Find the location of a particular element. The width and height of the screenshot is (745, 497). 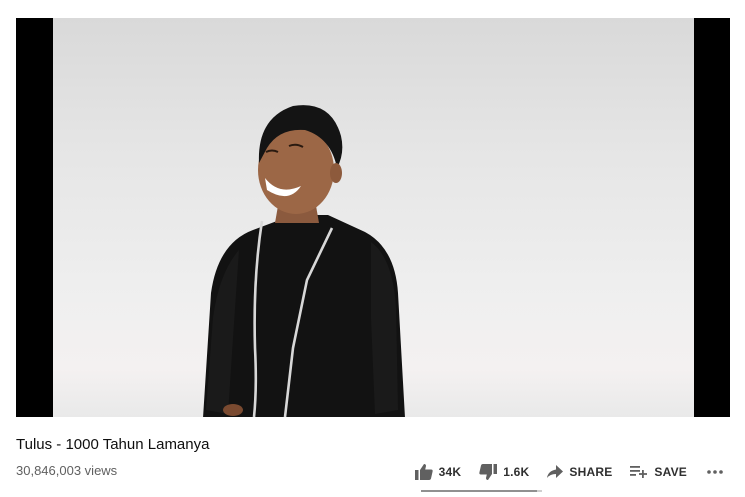

thumb-up-icon is located at coordinates (423, 472).